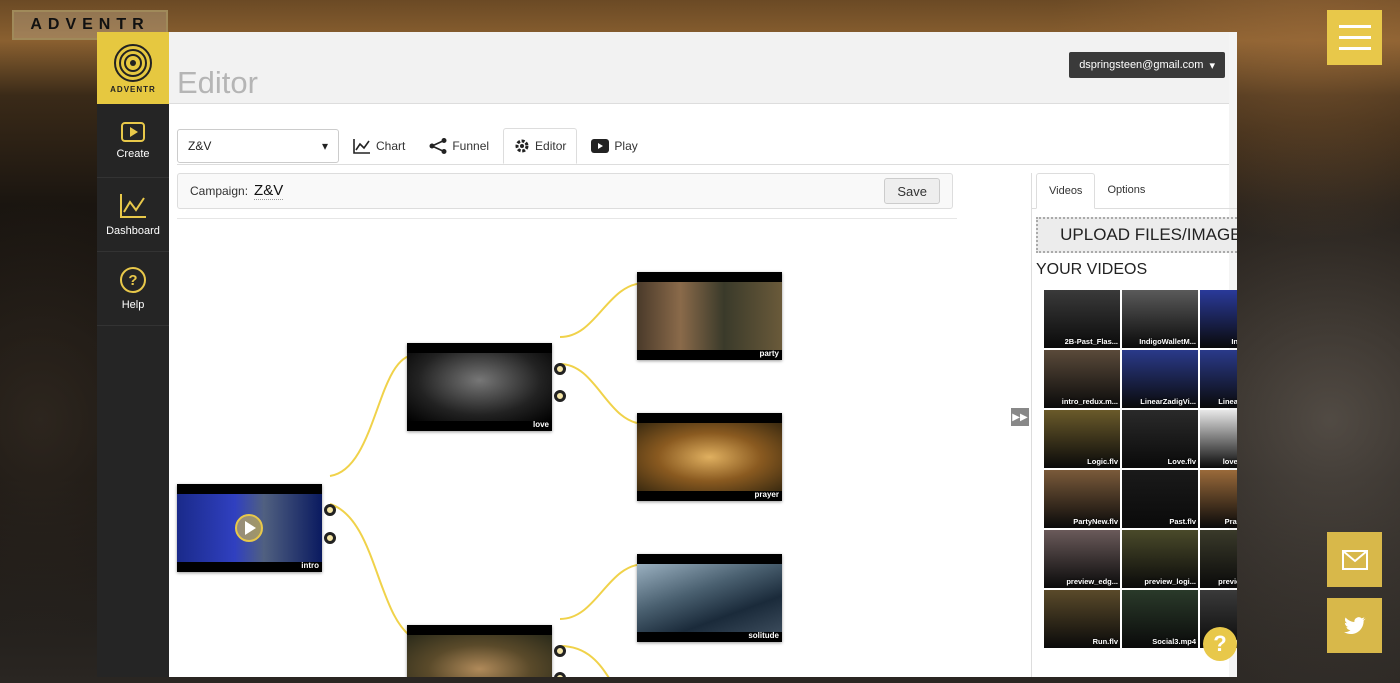 Image resolution: width=1400 pixels, height=683 pixels. What do you see at coordinates (626, 146) in the screenshot?
I see `tab-label: Play` at bounding box center [626, 146].